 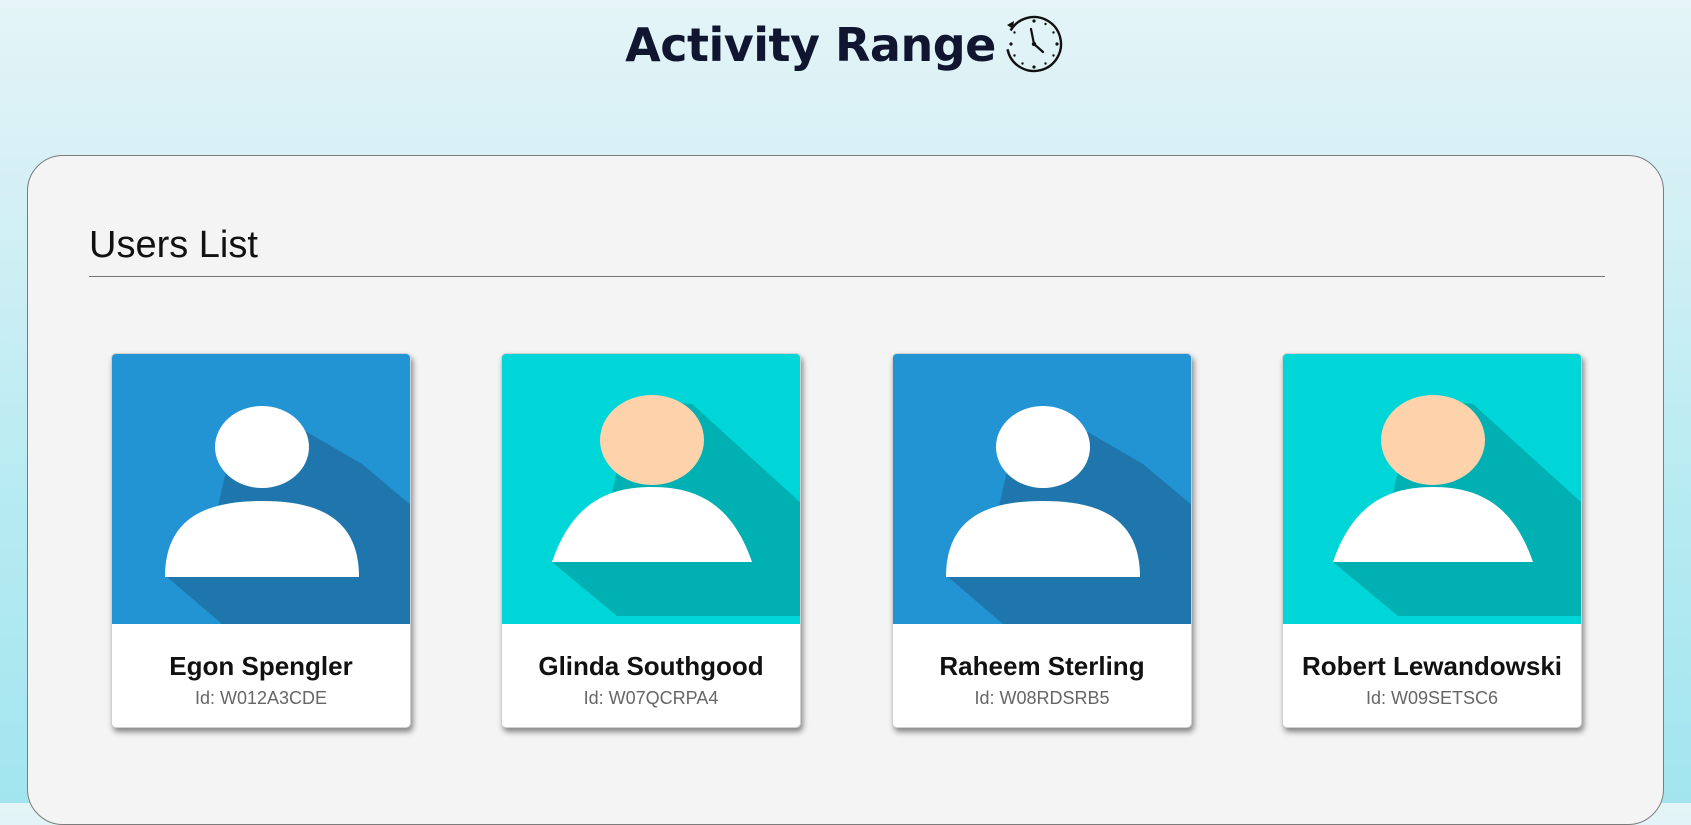 I want to click on user-id-value: W012A3CDE, so click(x=273, y=698).